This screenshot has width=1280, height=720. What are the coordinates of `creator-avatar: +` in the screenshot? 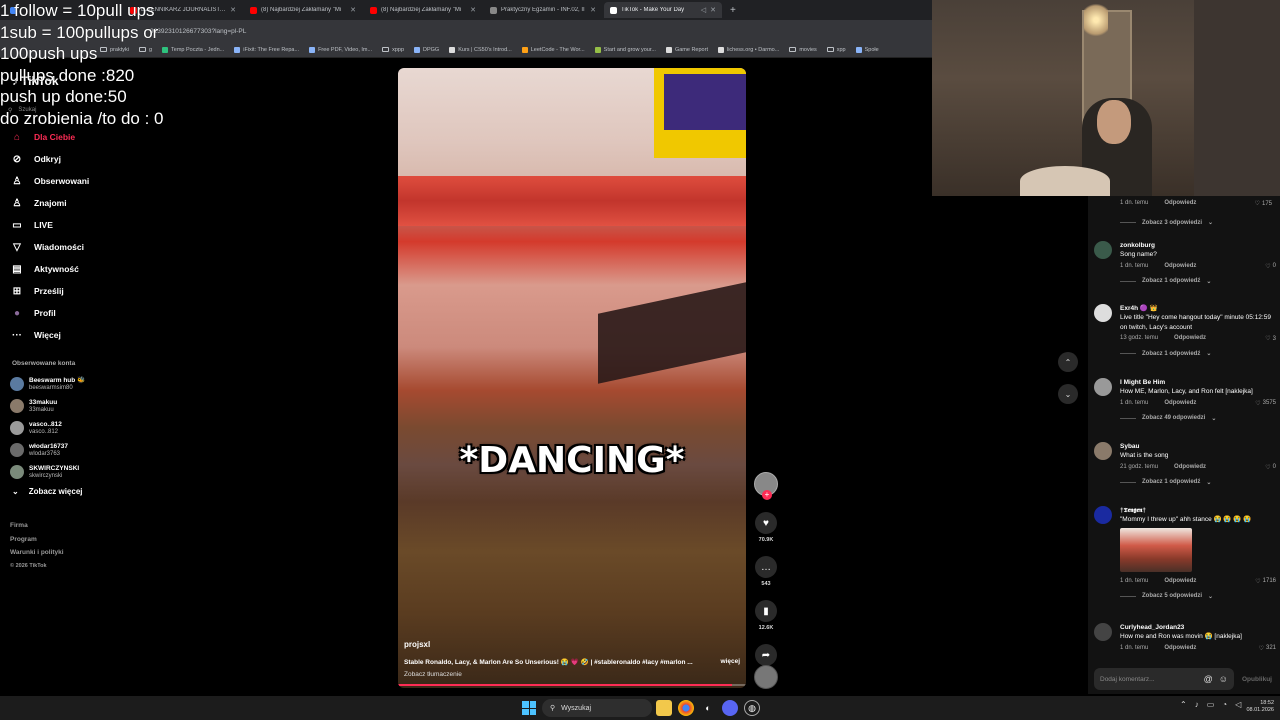 It's located at (766, 486).